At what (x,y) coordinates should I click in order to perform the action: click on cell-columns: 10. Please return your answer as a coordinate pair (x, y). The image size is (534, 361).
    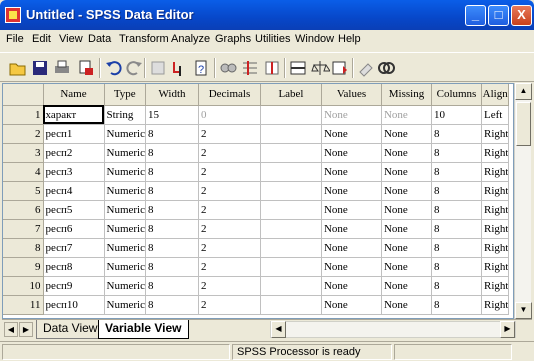
    Looking at the image, I should click on (456, 115).